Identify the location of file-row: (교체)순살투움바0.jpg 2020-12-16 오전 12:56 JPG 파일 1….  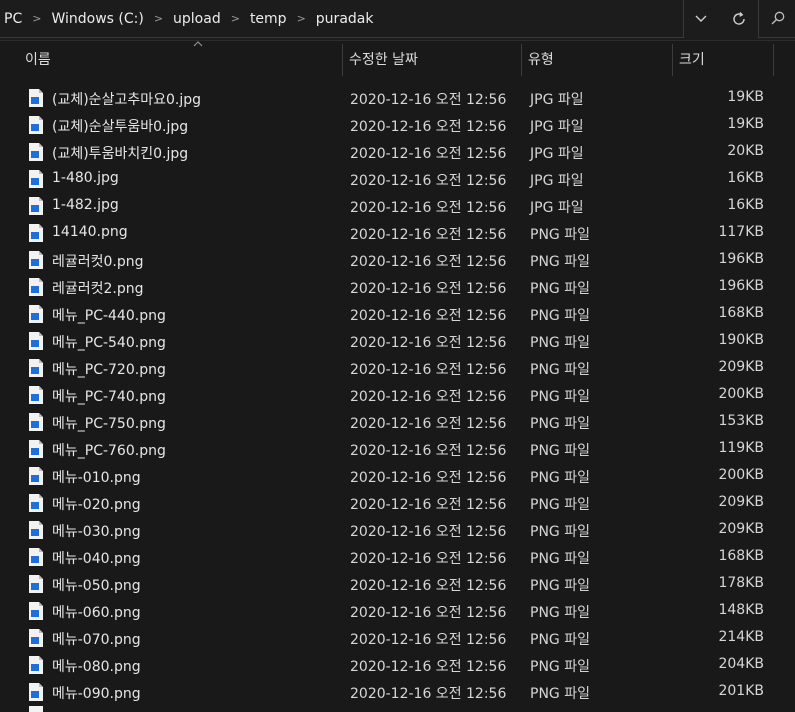
(400, 125).